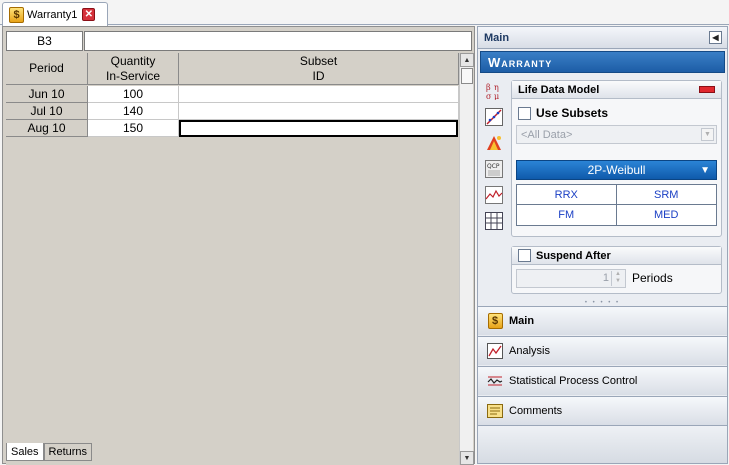 The image size is (729, 465). I want to click on distribution-plot-icon: βησμ, so click(494, 91).